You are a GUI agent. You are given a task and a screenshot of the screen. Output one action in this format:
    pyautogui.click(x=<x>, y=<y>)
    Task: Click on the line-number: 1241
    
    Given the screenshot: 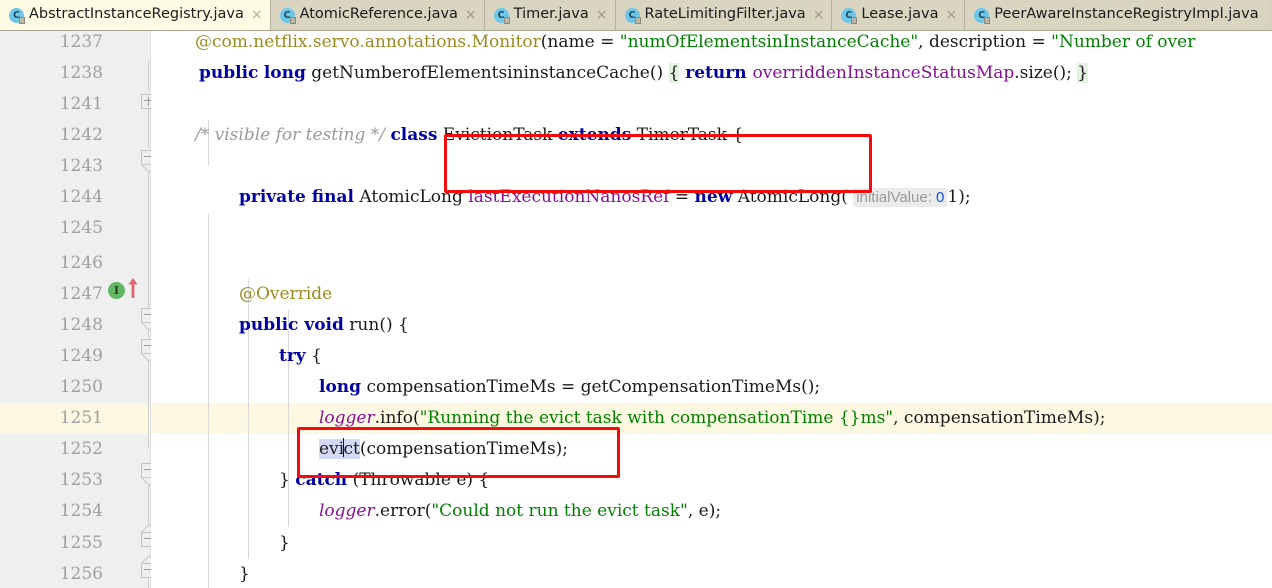 What is the action you would take?
    pyautogui.click(x=81, y=104)
    